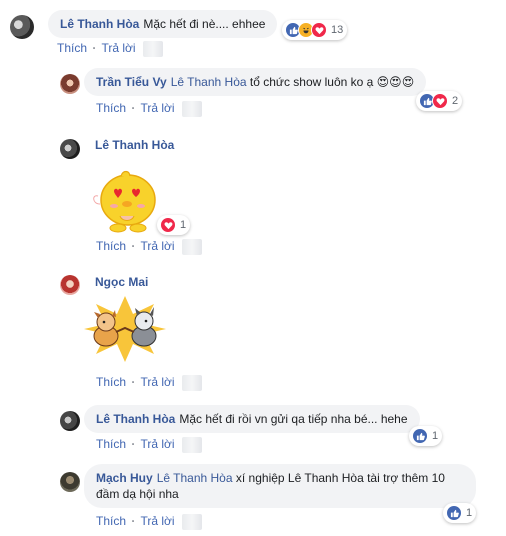 The height and width of the screenshot is (536, 506). I want to click on comment-actions: Thích · Trả lời, so click(110, 49).